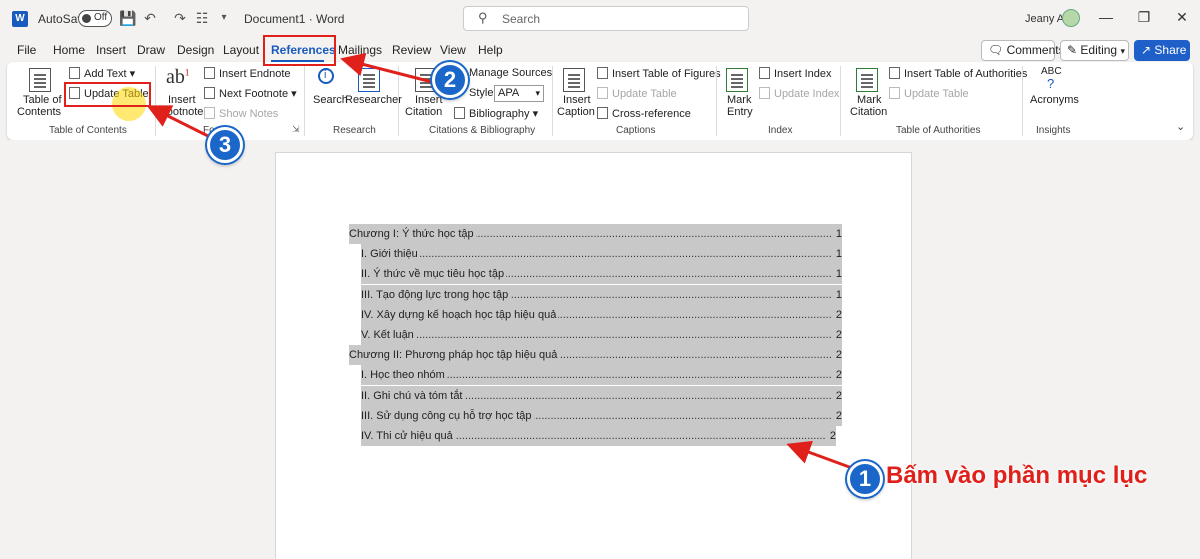 The image size is (1200, 559). What do you see at coordinates (659, 73) in the screenshot?
I see `insert-table-of-figures-button: Insert Table of Figures` at bounding box center [659, 73].